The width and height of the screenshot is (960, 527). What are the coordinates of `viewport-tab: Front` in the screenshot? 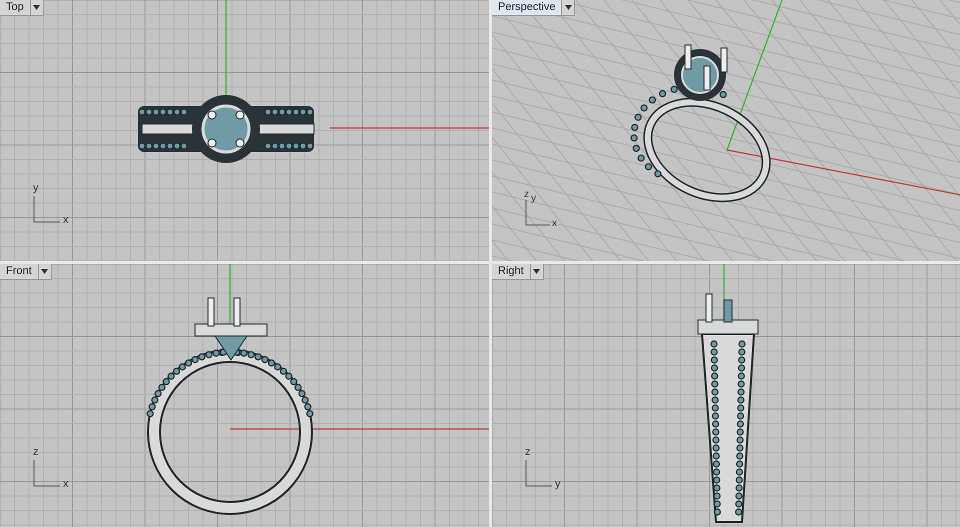 It's located at (19, 272).